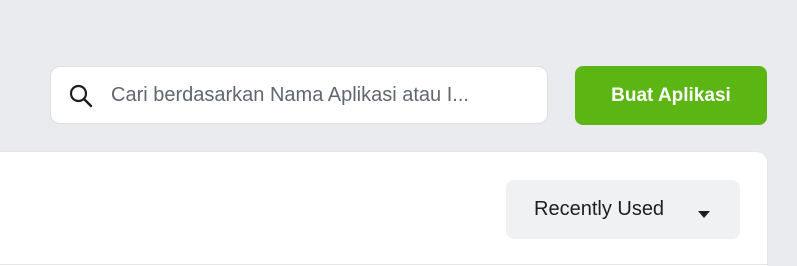  I want to click on sort-dropdown: Recently Used, so click(623, 209).